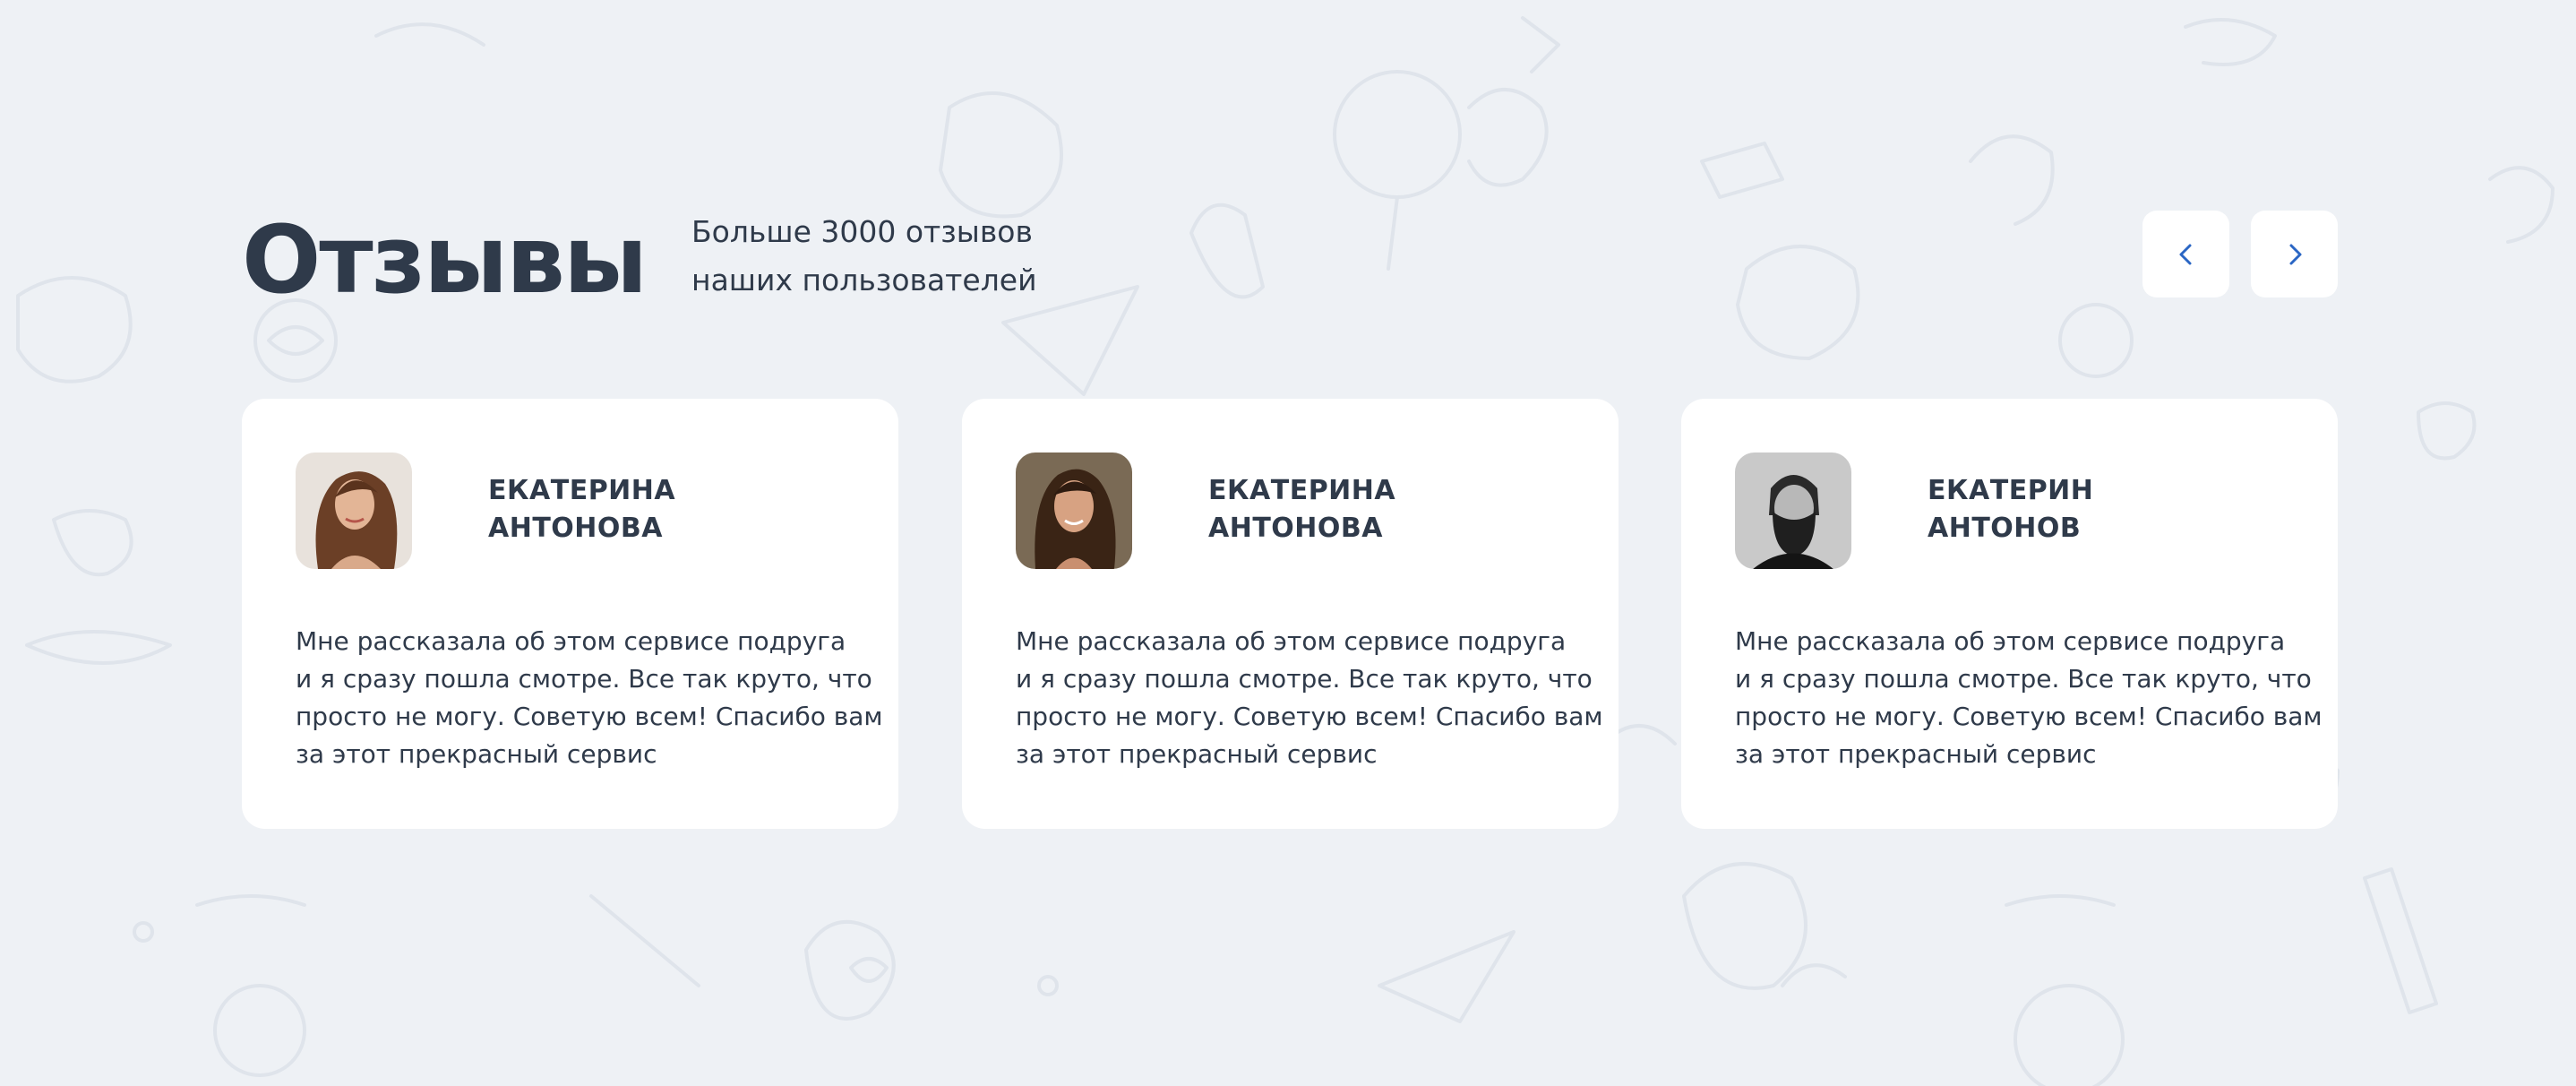 This screenshot has height=1086, width=2576. I want to click on section-subtitle: Больше 3000 отзывов наших пользователей, so click(879, 256).